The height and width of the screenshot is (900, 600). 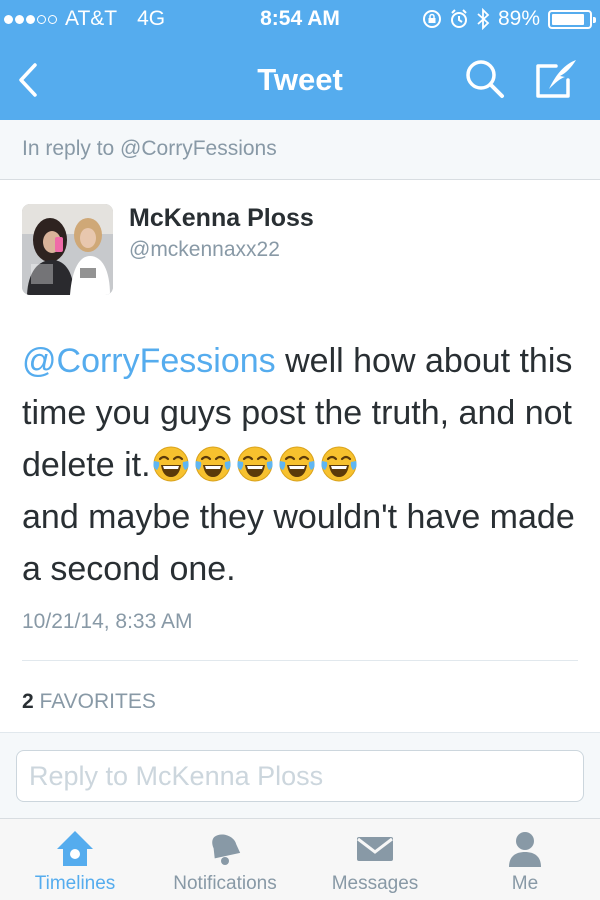 I want to click on person-icon, so click(x=525, y=849).